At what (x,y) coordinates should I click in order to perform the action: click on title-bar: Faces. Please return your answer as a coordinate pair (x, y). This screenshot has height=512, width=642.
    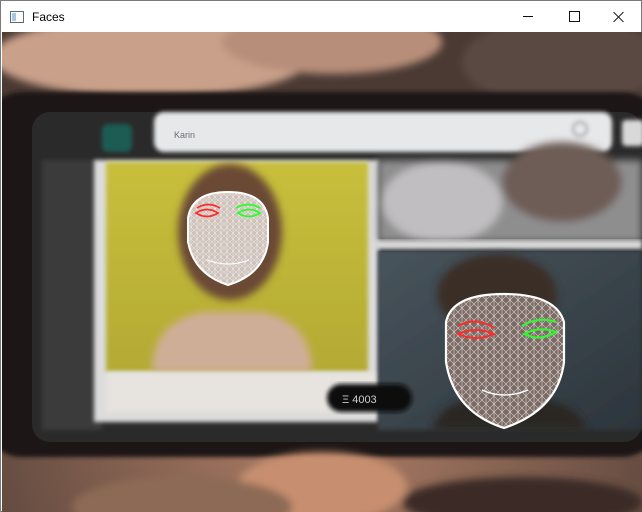
    Looking at the image, I should click on (321, 16).